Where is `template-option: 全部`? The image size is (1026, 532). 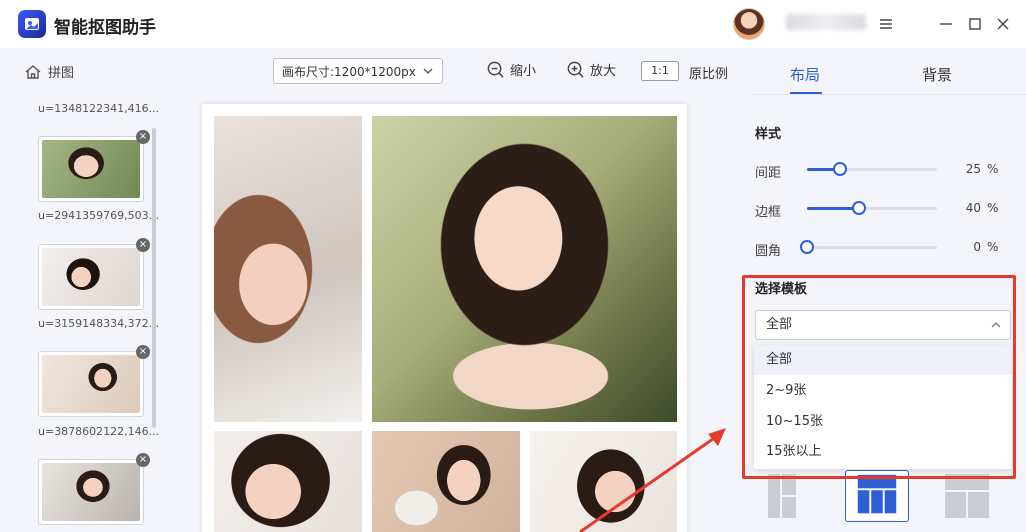 template-option: 全部 is located at coordinates (883, 360).